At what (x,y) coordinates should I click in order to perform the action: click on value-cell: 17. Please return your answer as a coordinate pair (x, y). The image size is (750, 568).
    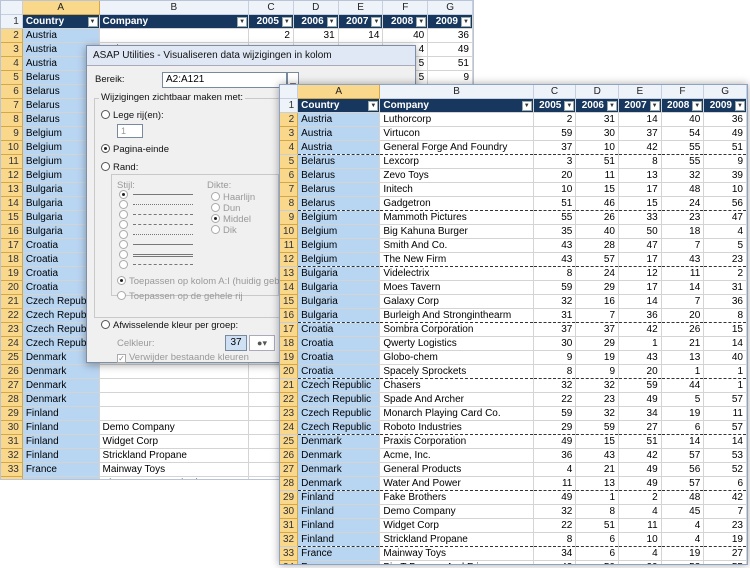
    Looking at the image, I should click on (640, 259).